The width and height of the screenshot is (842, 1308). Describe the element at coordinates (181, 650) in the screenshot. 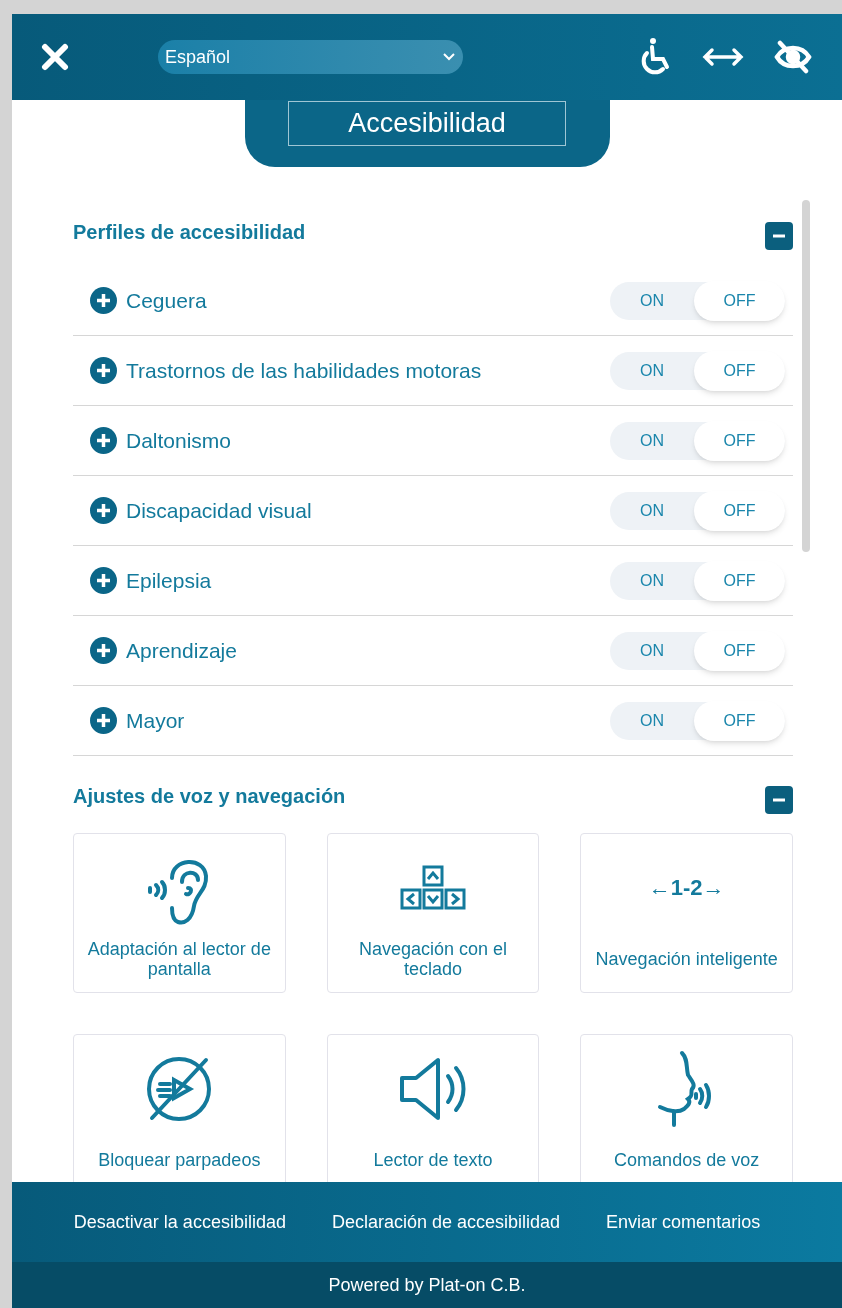

I see `profile-label: Aprendizaje` at that location.